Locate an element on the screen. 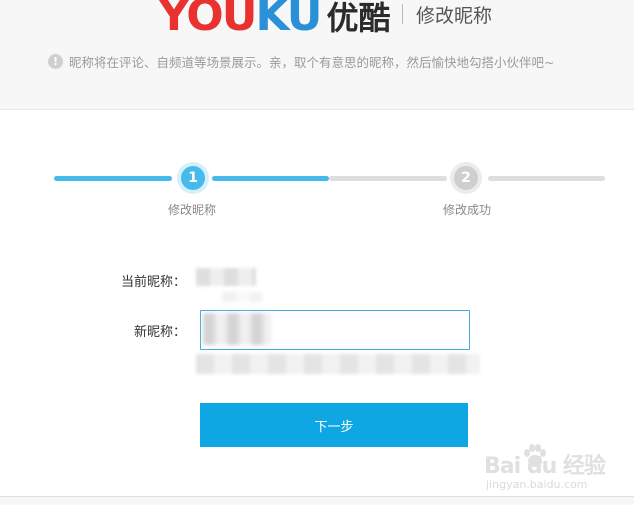 This screenshot has width=634, height=505. baidu-jingyan-watermark: Bai du 经验 jingyan.baidu.com is located at coordinates (543, 469).